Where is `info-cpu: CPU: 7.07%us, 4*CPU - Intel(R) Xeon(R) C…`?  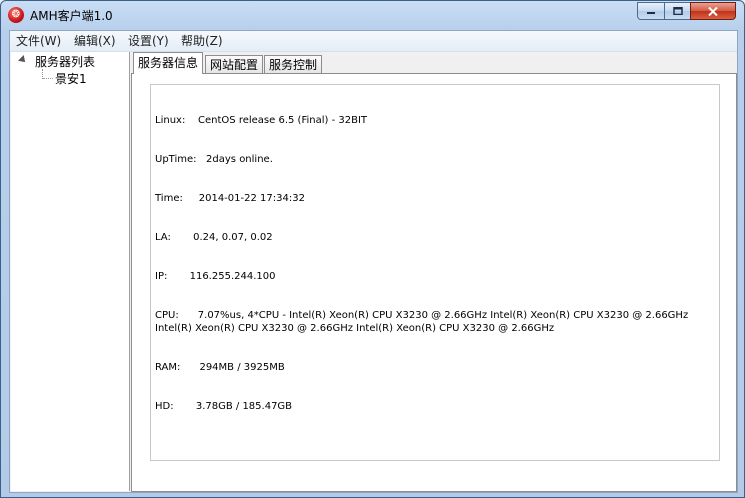 info-cpu: CPU: 7.07%us, 4*CPU - Intel(R) Xeon(R) C… is located at coordinates (423, 322).